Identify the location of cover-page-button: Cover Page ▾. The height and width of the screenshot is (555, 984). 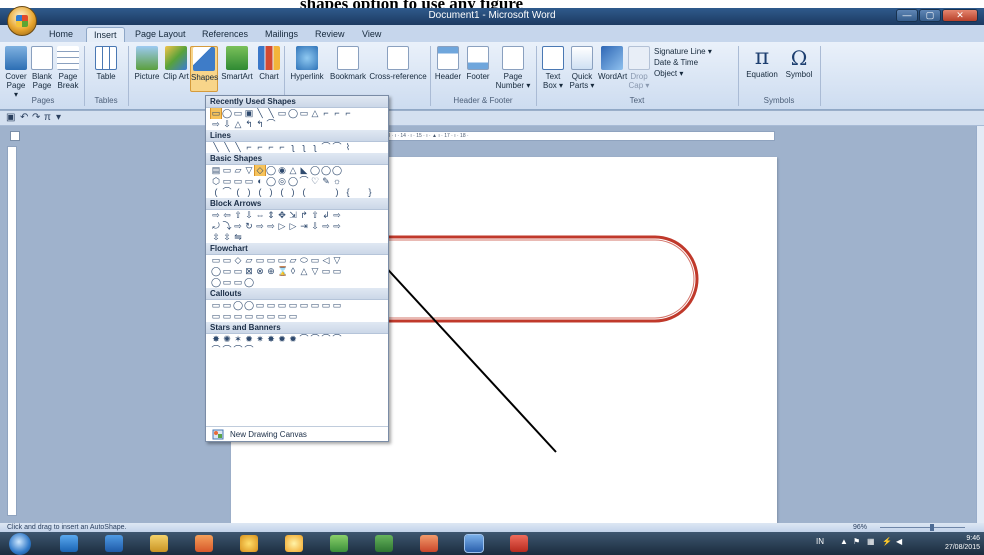
(16, 72).